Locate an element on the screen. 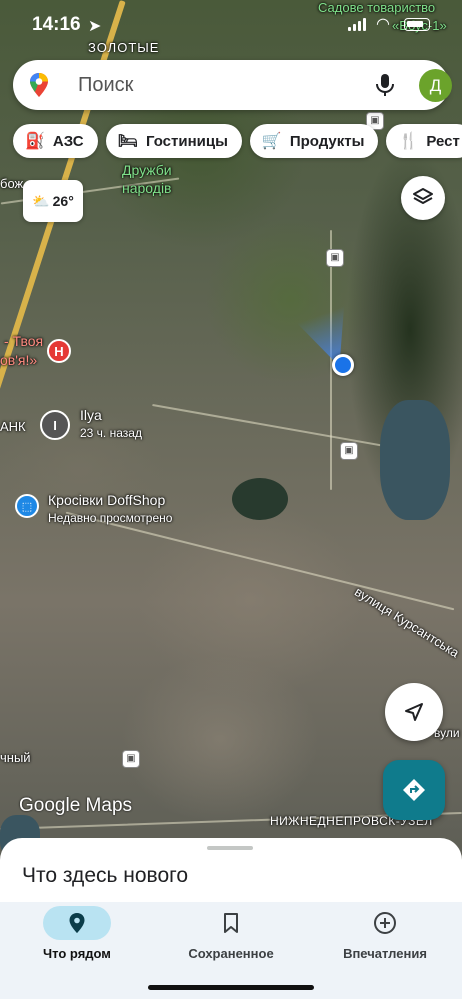 The image size is (462, 999). navigation-arrow-icon is located at coordinates (414, 712).